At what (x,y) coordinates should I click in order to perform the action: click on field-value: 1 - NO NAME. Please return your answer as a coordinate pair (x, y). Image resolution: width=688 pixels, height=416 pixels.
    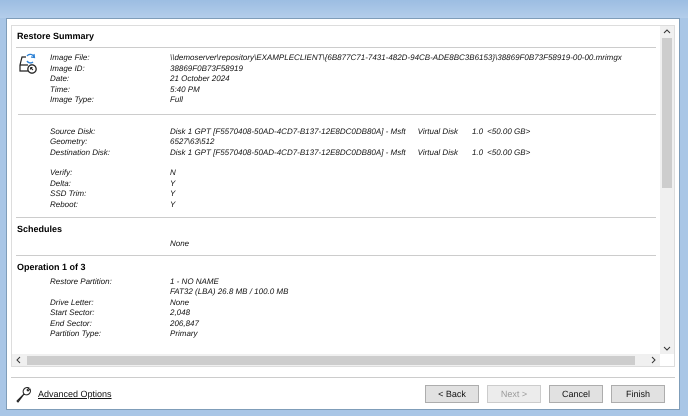
    Looking at the image, I should click on (194, 281).